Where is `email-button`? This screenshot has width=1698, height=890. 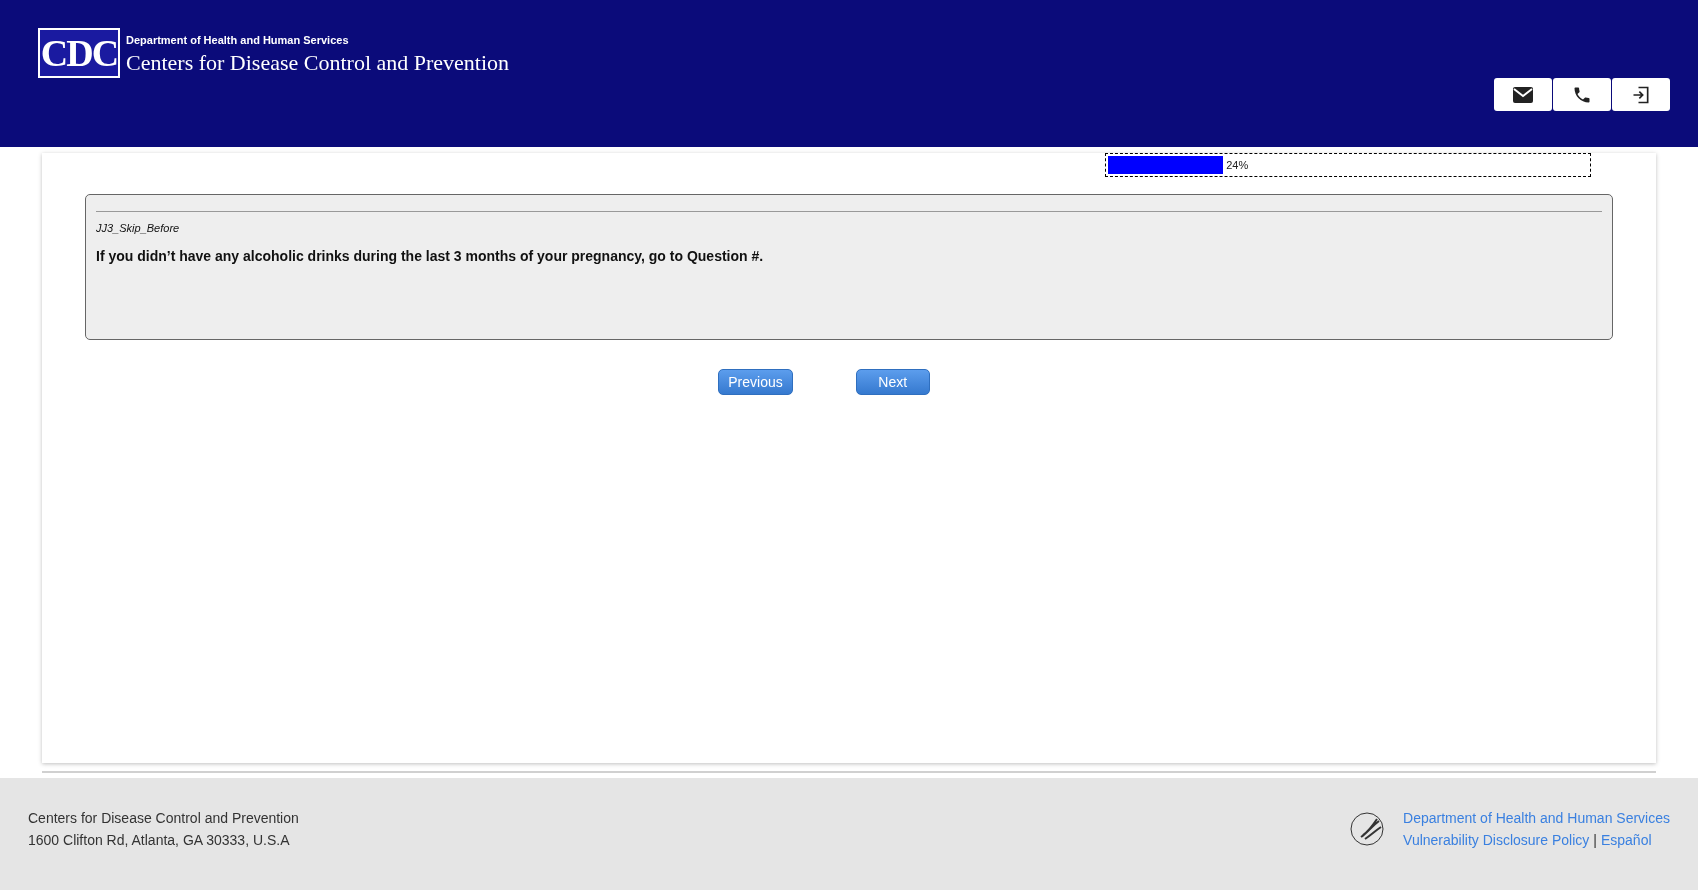 email-button is located at coordinates (1523, 94).